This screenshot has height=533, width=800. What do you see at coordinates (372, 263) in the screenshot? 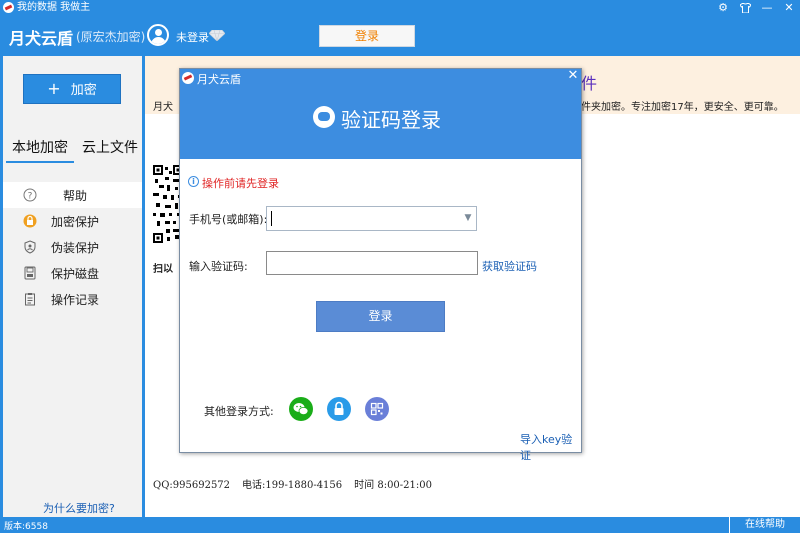
I see `verification-code-input` at bounding box center [372, 263].